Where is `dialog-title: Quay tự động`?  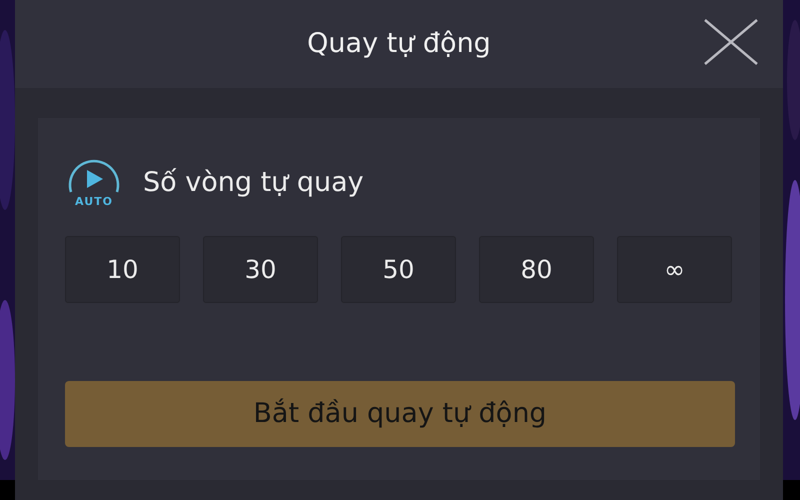 dialog-title: Quay tự động is located at coordinates (399, 43).